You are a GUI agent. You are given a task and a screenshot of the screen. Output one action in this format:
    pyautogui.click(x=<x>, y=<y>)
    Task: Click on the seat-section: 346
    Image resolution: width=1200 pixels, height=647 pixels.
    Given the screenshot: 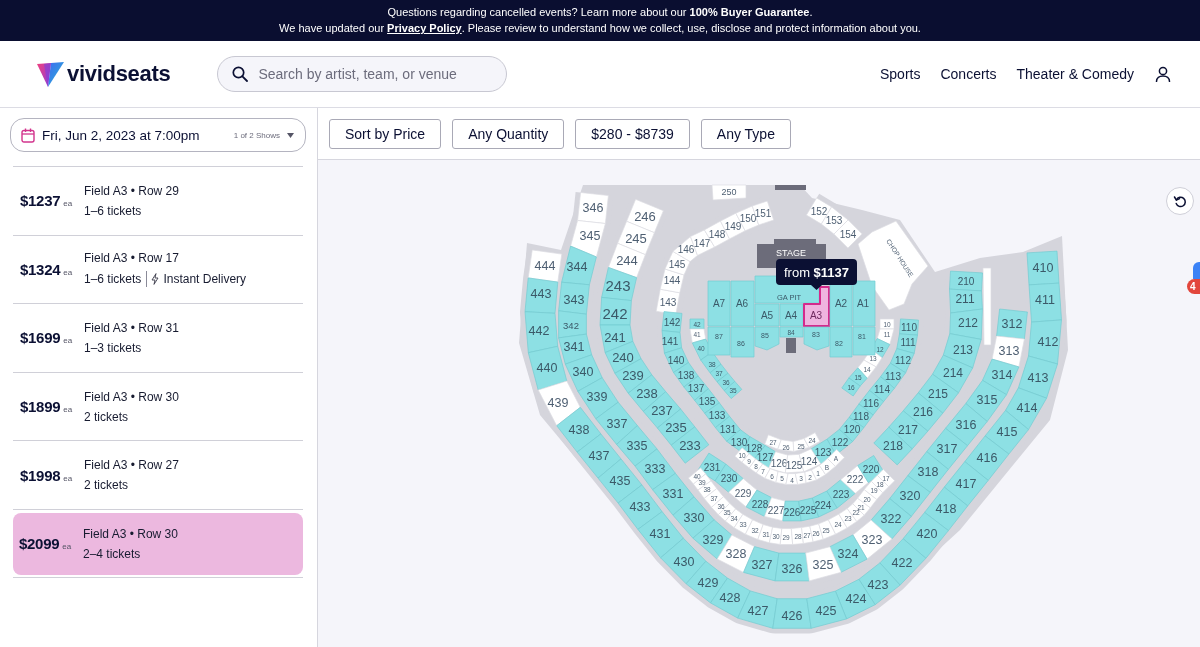 What is the action you would take?
    pyautogui.click(x=593, y=208)
    